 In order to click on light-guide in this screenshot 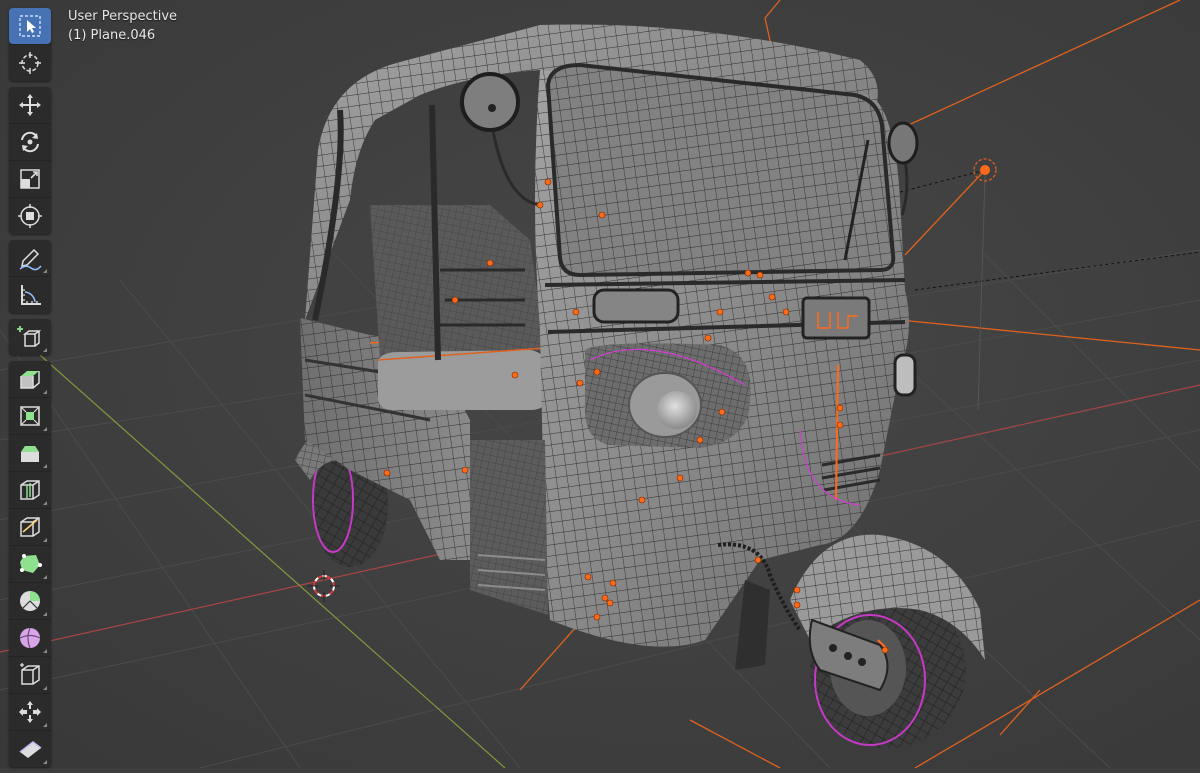, I will do `click(942, 181)`.